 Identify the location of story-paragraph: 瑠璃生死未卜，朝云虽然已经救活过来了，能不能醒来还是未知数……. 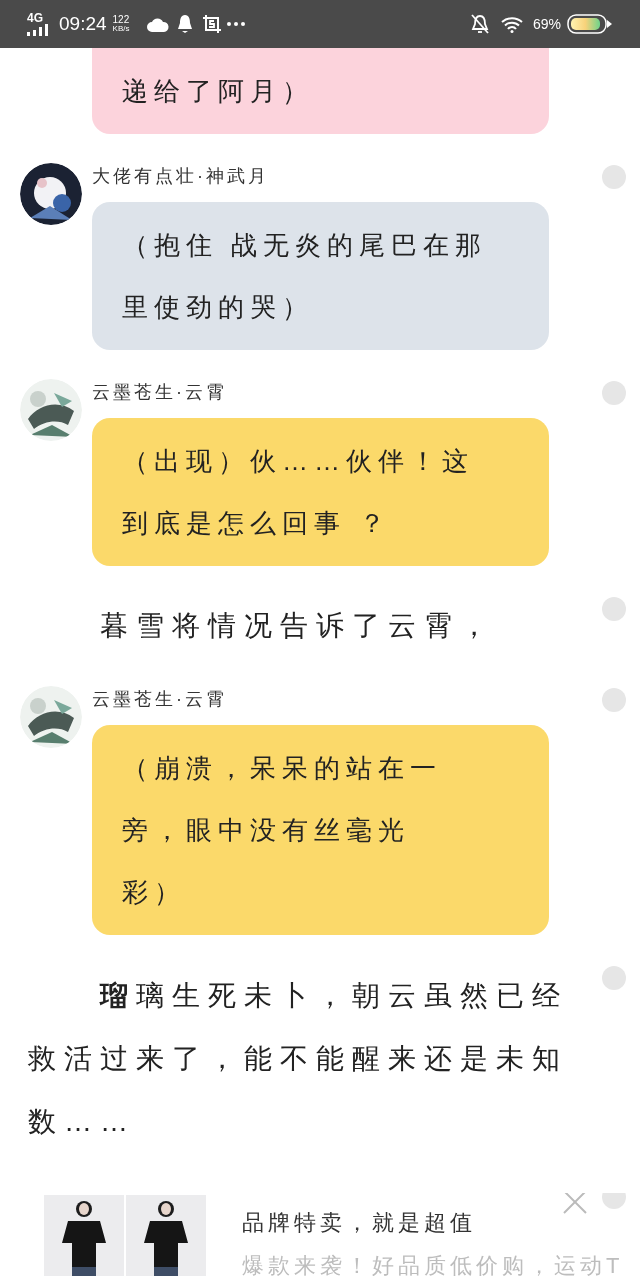
(298, 1059).